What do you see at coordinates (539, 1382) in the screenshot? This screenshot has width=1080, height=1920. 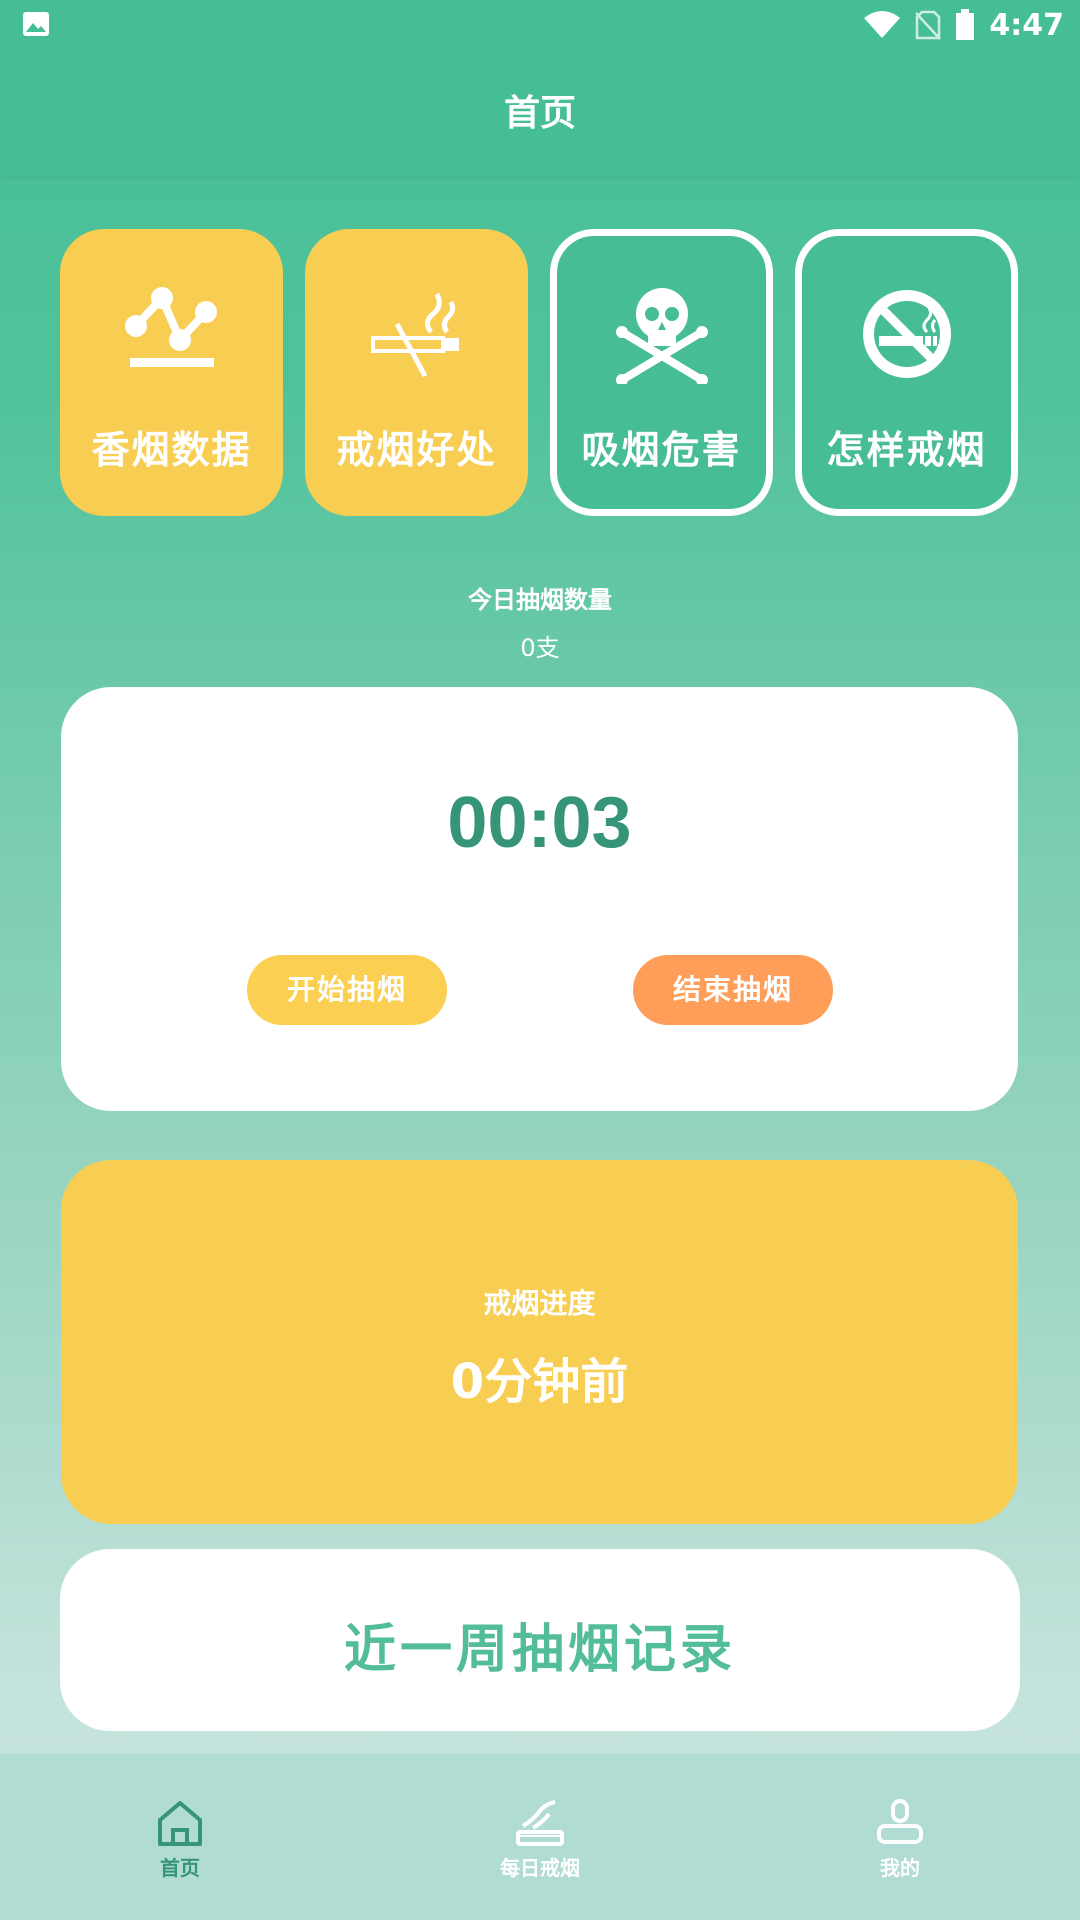 I see `quit-progress-value: 0分钟前` at bounding box center [539, 1382].